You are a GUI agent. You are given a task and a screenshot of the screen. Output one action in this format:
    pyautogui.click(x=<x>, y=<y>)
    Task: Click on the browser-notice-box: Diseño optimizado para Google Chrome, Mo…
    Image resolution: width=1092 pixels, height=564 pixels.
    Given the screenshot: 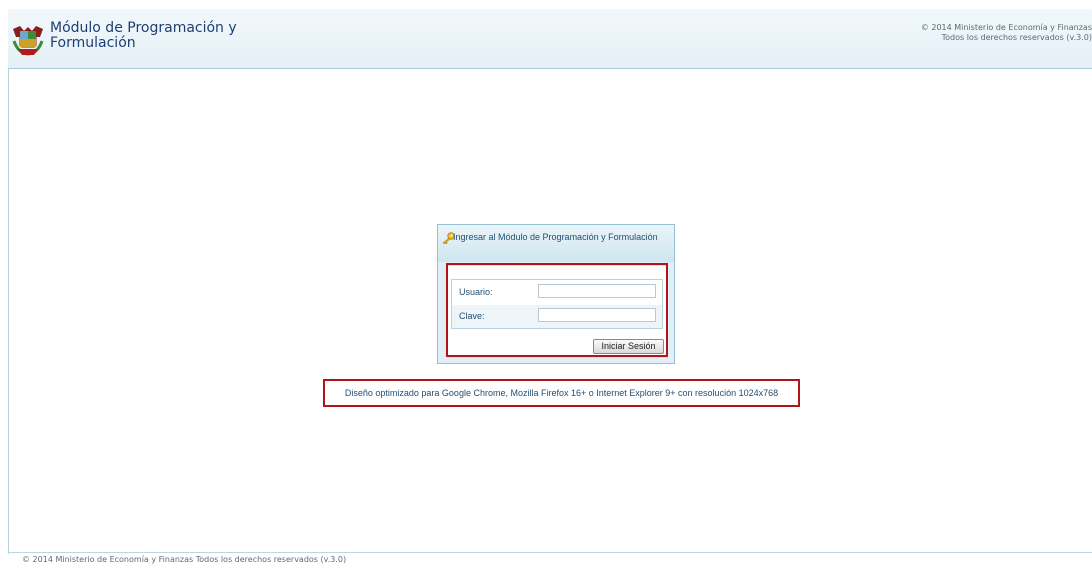 What is the action you would take?
    pyautogui.click(x=561, y=393)
    